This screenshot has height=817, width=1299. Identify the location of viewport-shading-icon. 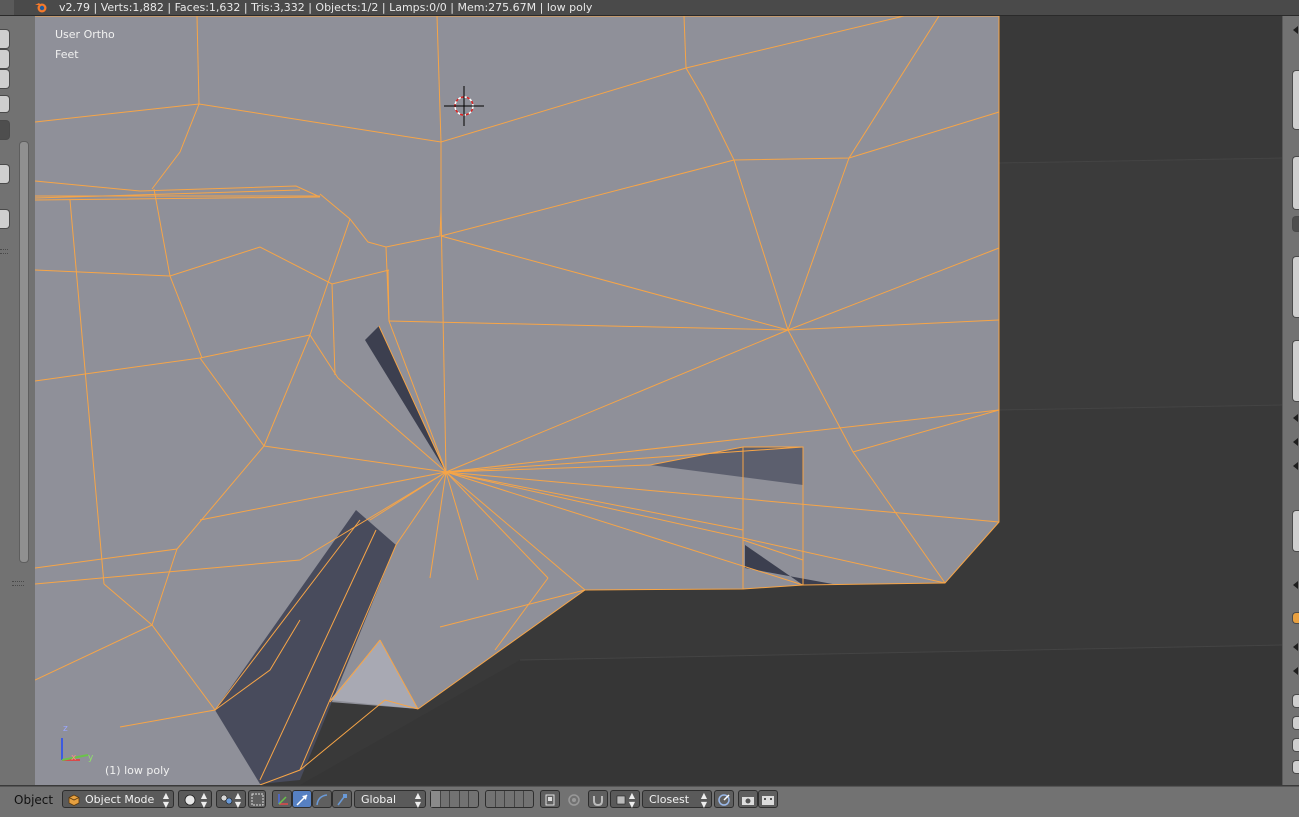
(190, 800).